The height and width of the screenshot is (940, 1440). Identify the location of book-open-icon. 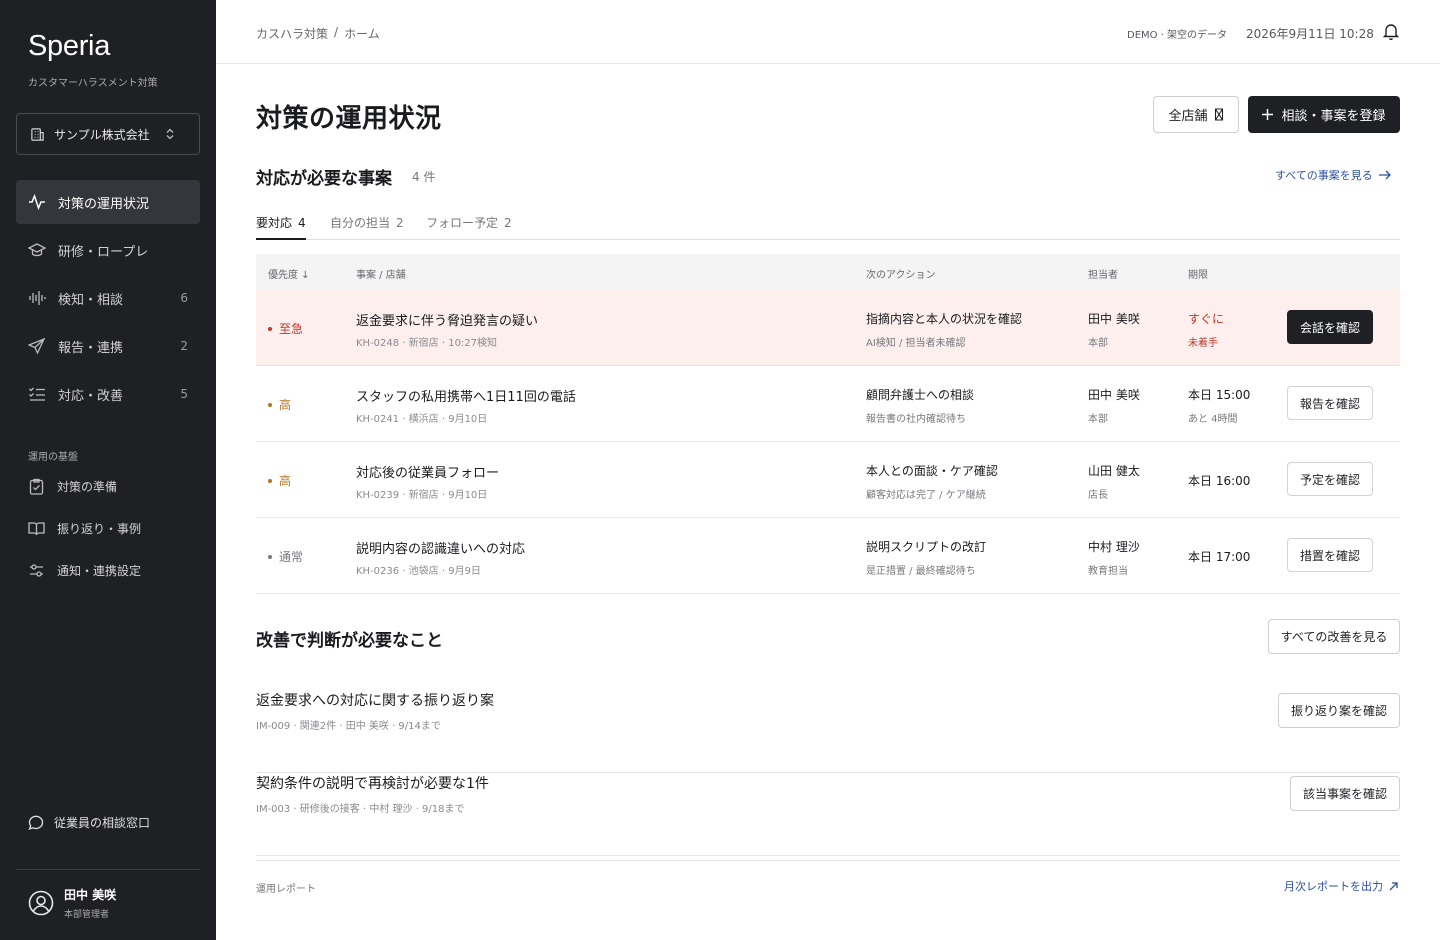
(36, 528).